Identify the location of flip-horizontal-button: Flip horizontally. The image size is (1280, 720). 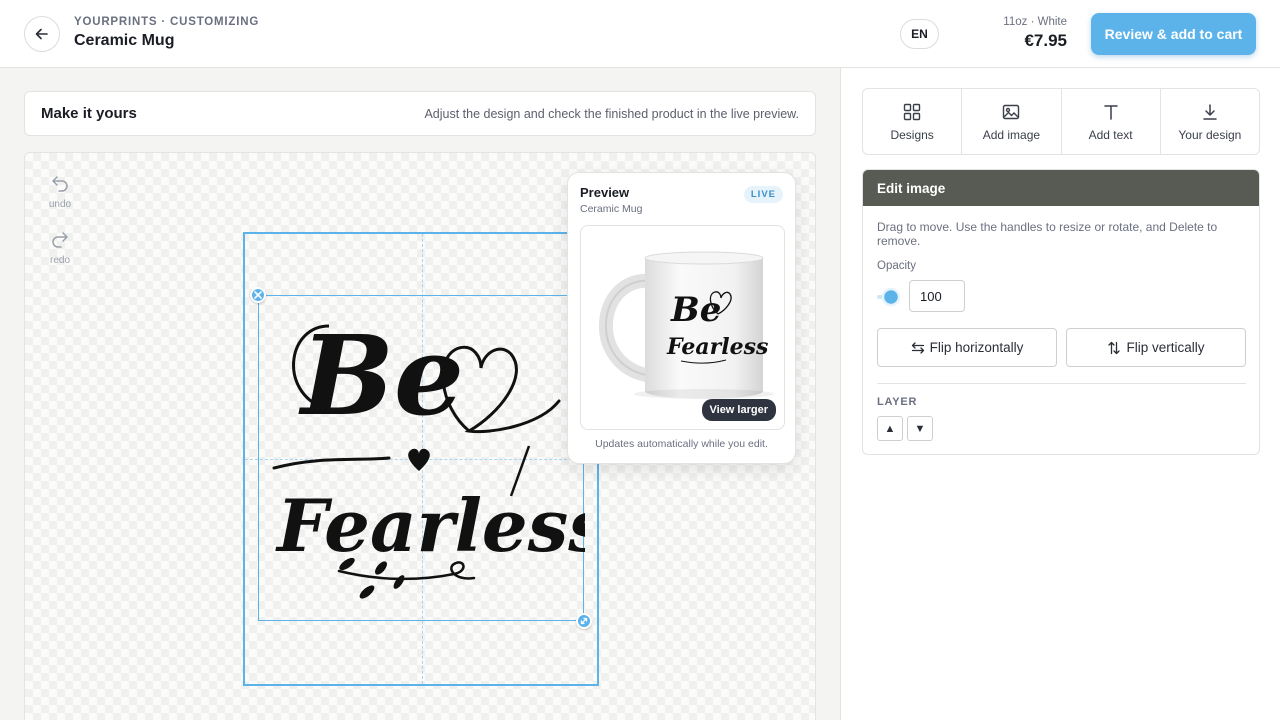
(967, 347).